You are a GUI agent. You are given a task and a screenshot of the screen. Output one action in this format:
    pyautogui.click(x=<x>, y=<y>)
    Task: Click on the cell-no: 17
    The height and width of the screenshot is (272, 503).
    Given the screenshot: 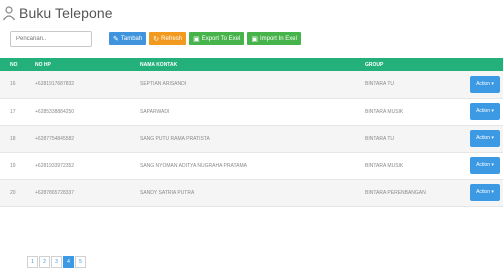 What is the action you would take?
    pyautogui.click(x=13, y=111)
    